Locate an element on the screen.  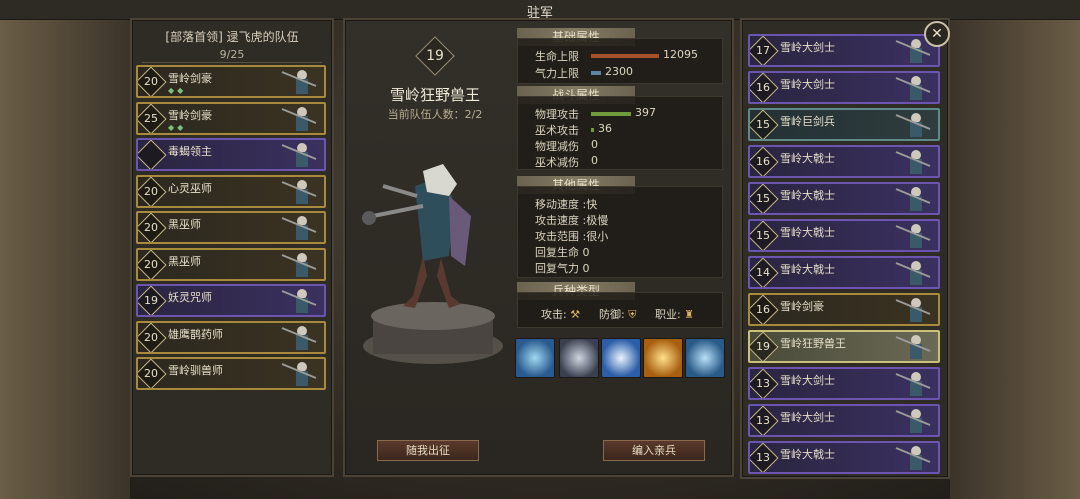
other-stat-row: 移动速度 :快 is located at coordinates (566, 204).